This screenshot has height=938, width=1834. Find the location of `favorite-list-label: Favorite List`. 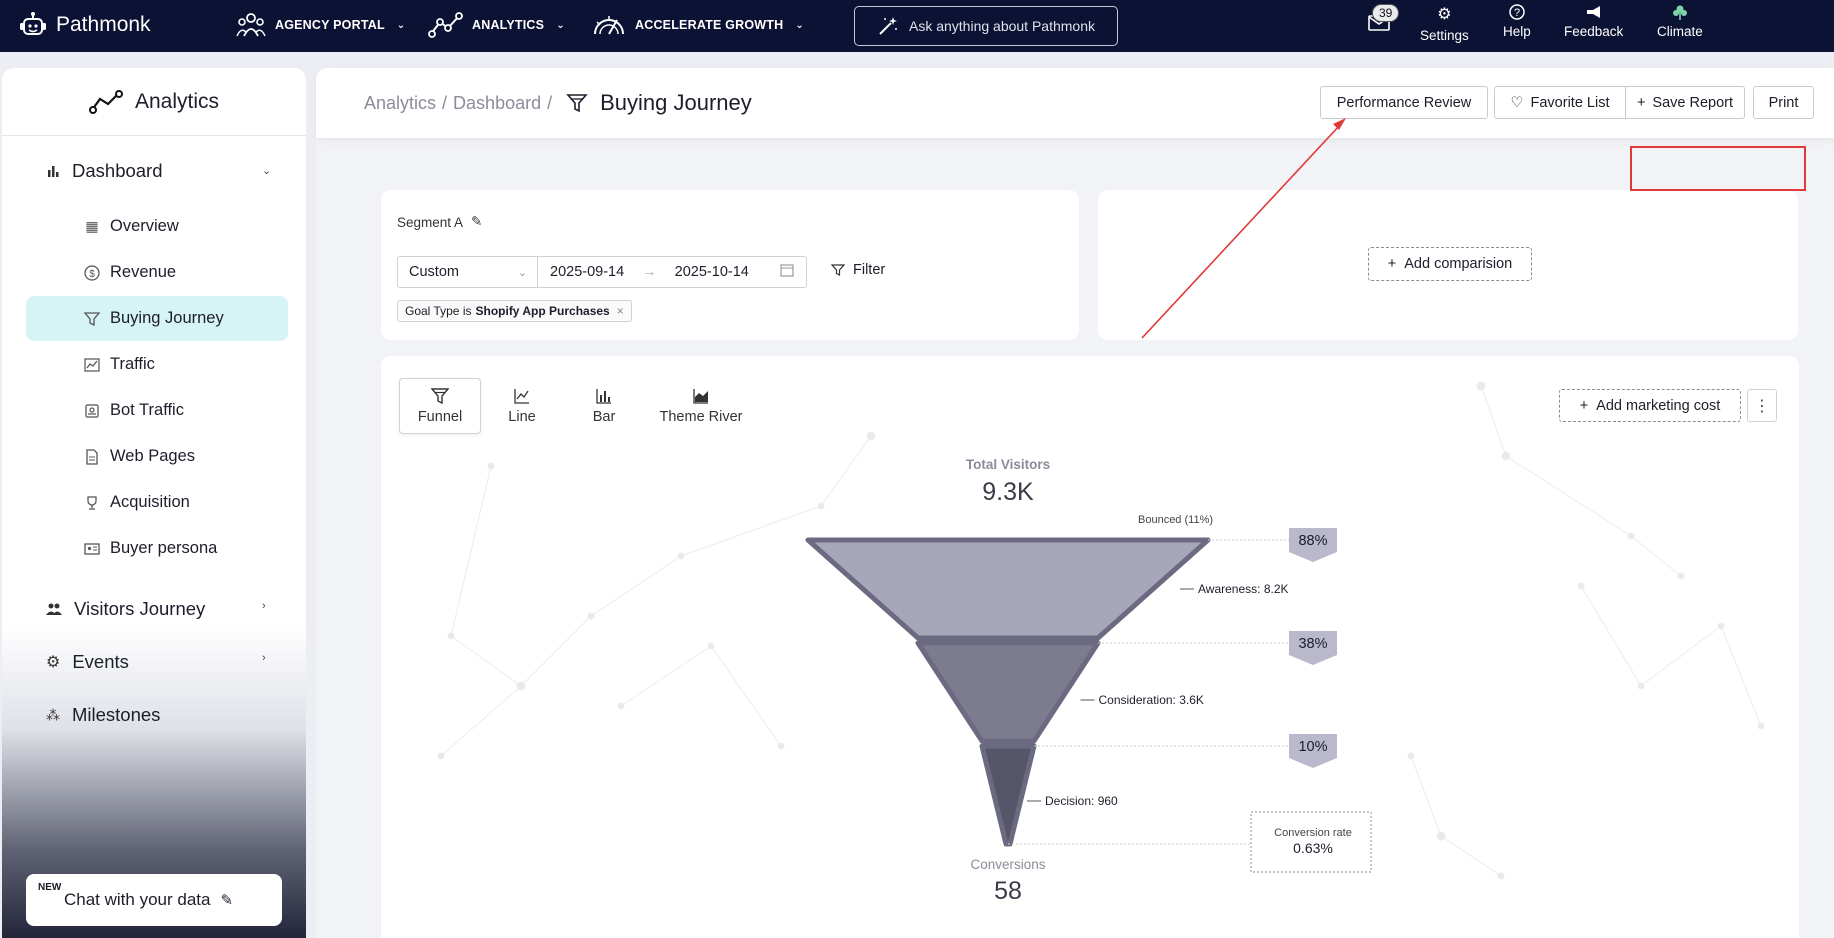

favorite-list-label: Favorite List is located at coordinates (1570, 102).